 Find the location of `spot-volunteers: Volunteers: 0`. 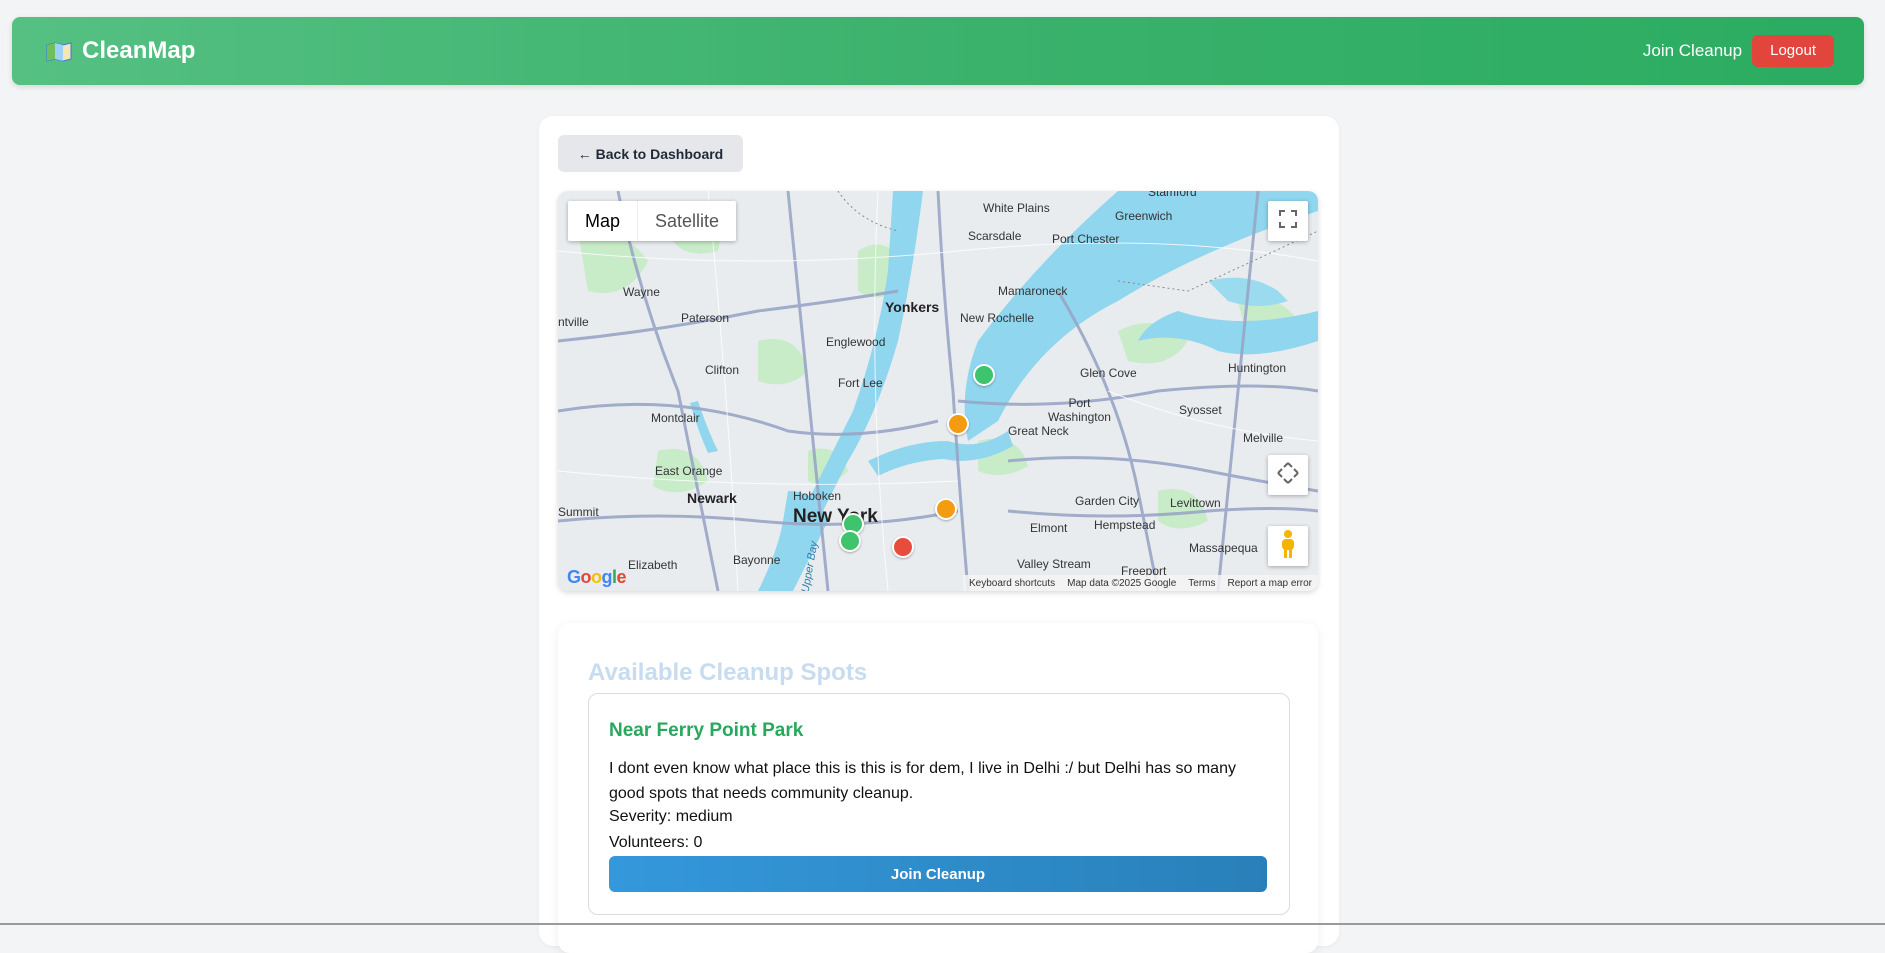

spot-volunteers: Volunteers: 0 is located at coordinates (656, 842).